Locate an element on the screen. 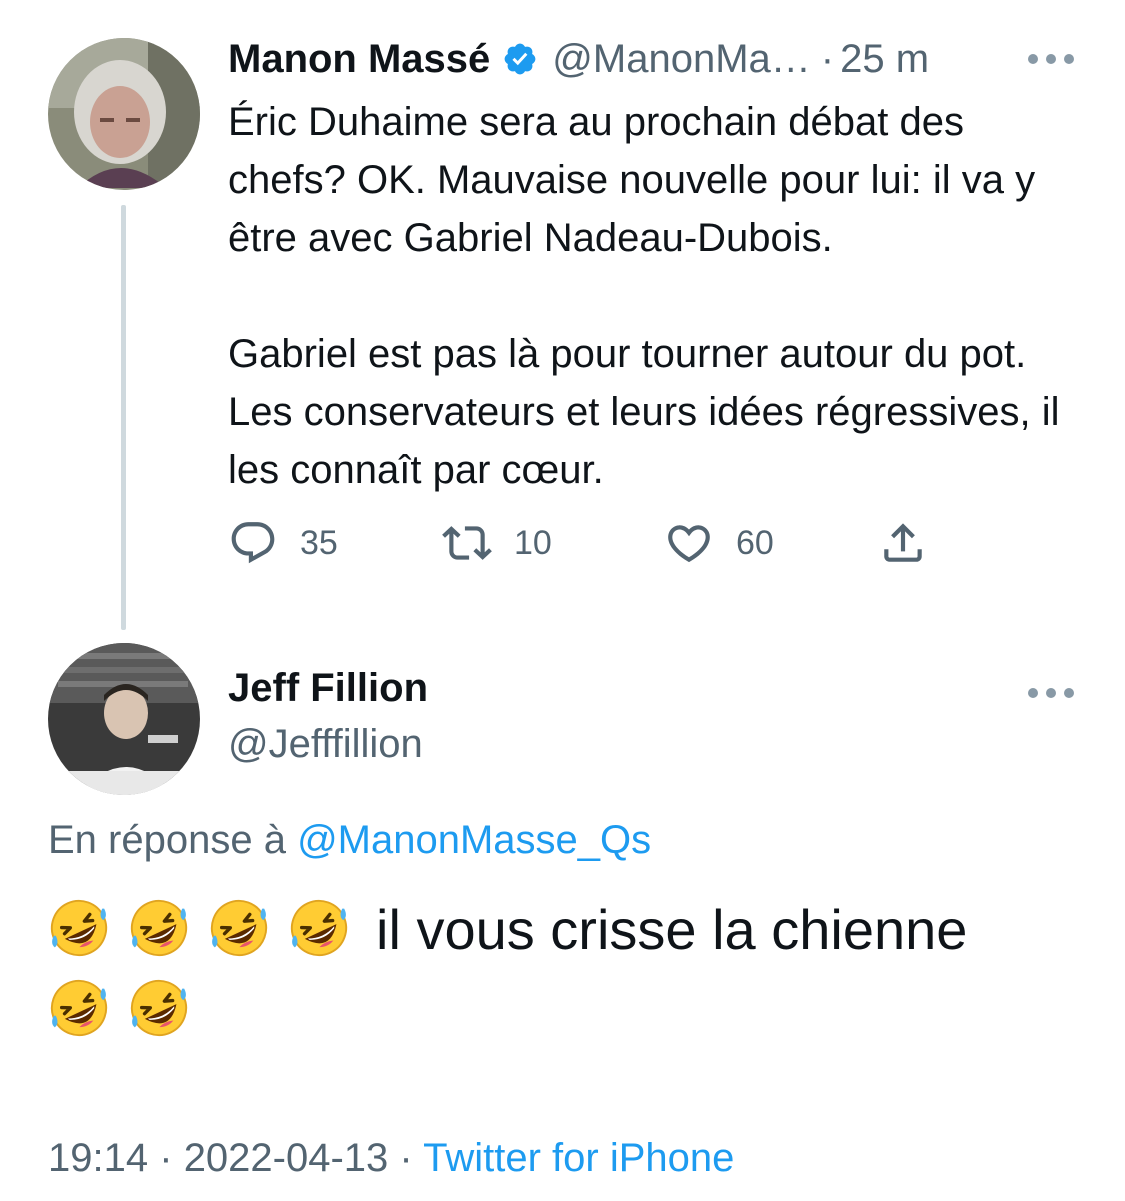 The image size is (1125, 1201). tweet-header: Manon Massé @ManonMa… · 25 m is located at coordinates (578, 59).